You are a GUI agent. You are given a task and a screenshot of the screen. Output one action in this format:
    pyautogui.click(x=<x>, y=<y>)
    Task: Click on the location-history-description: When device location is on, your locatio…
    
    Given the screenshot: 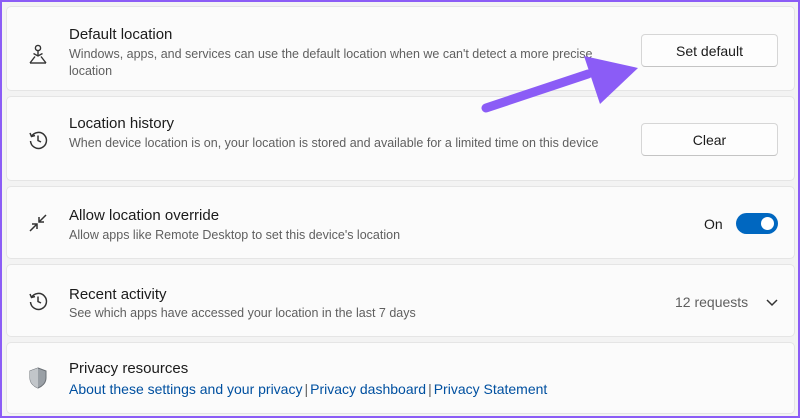 What is the action you would take?
    pyautogui.click(x=334, y=143)
    